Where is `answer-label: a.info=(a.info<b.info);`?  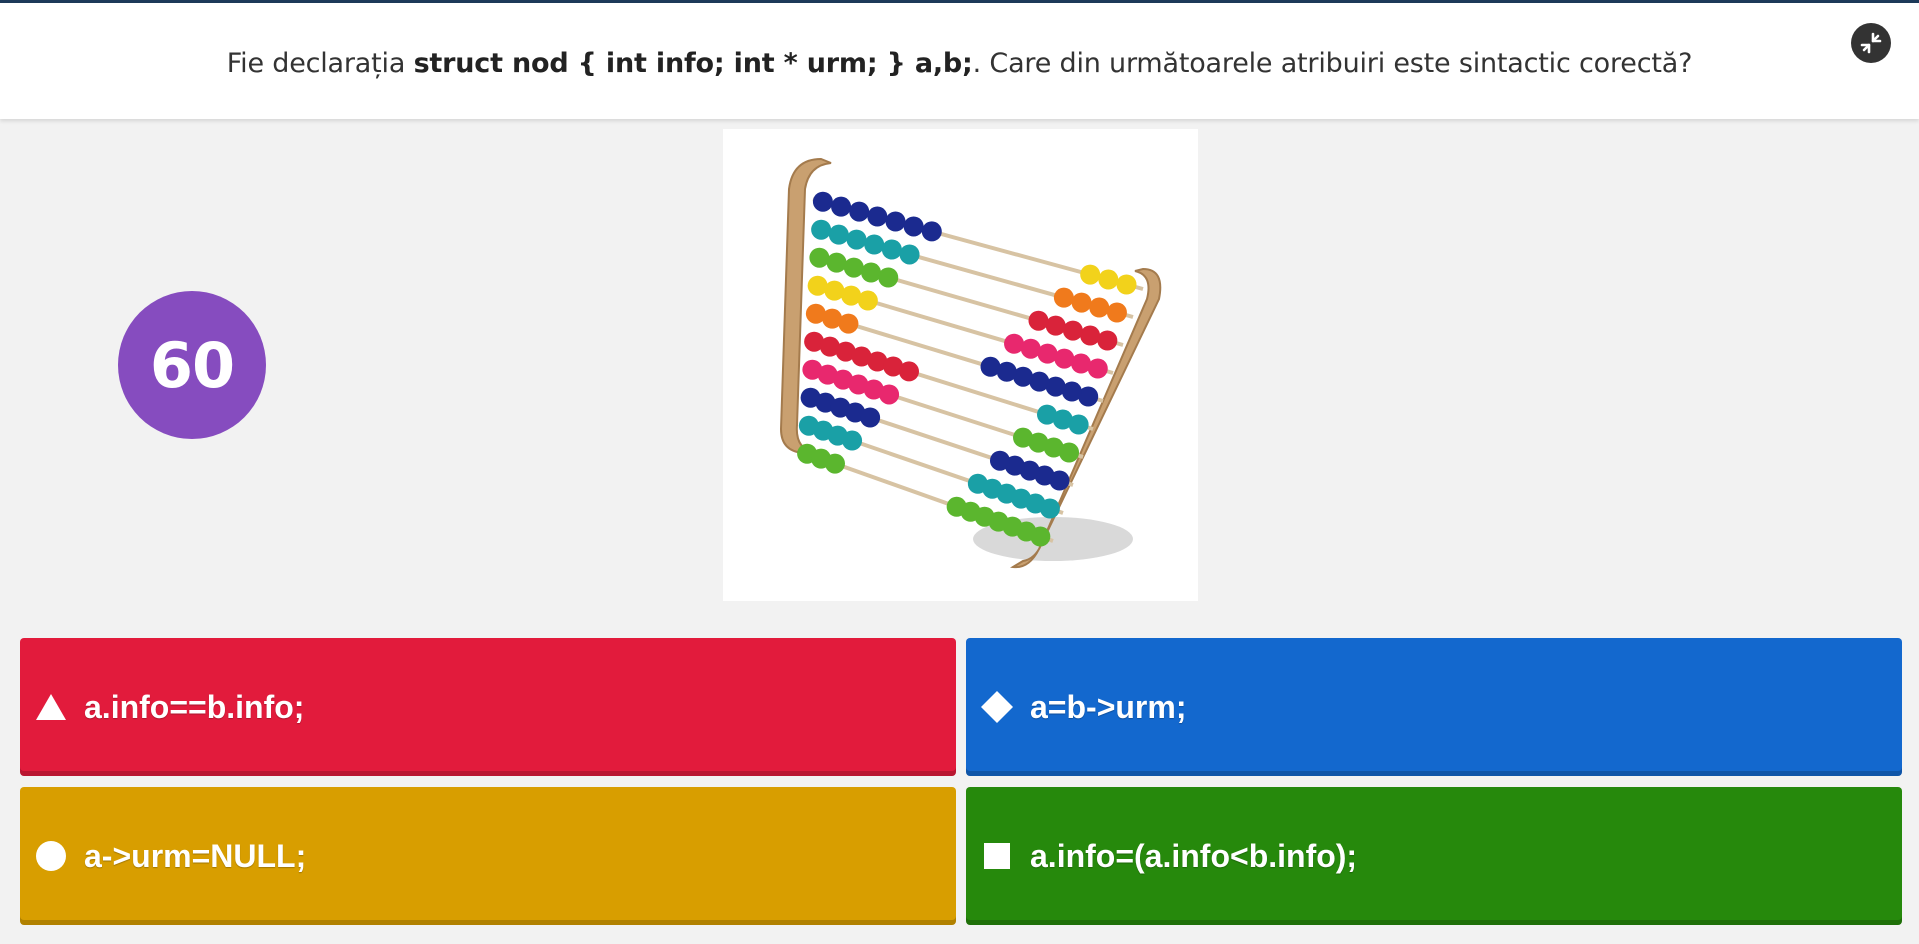 answer-label: a.info=(a.info<b.info); is located at coordinates (1194, 855).